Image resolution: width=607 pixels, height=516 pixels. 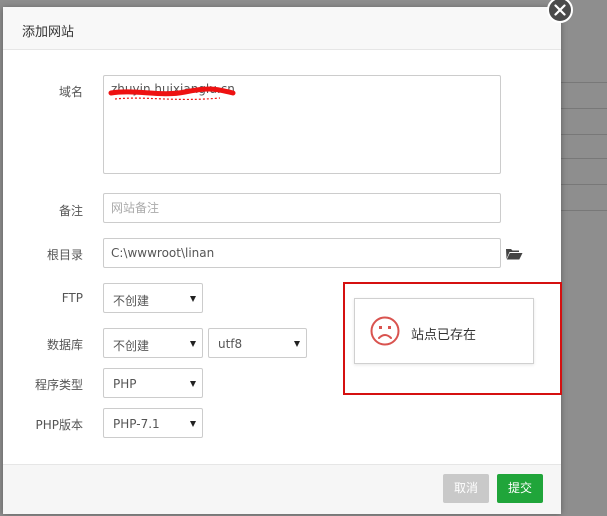 What do you see at coordinates (64, 345) in the screenshot?
I see `database-label: 数据库` at bounding box center [64, 345].